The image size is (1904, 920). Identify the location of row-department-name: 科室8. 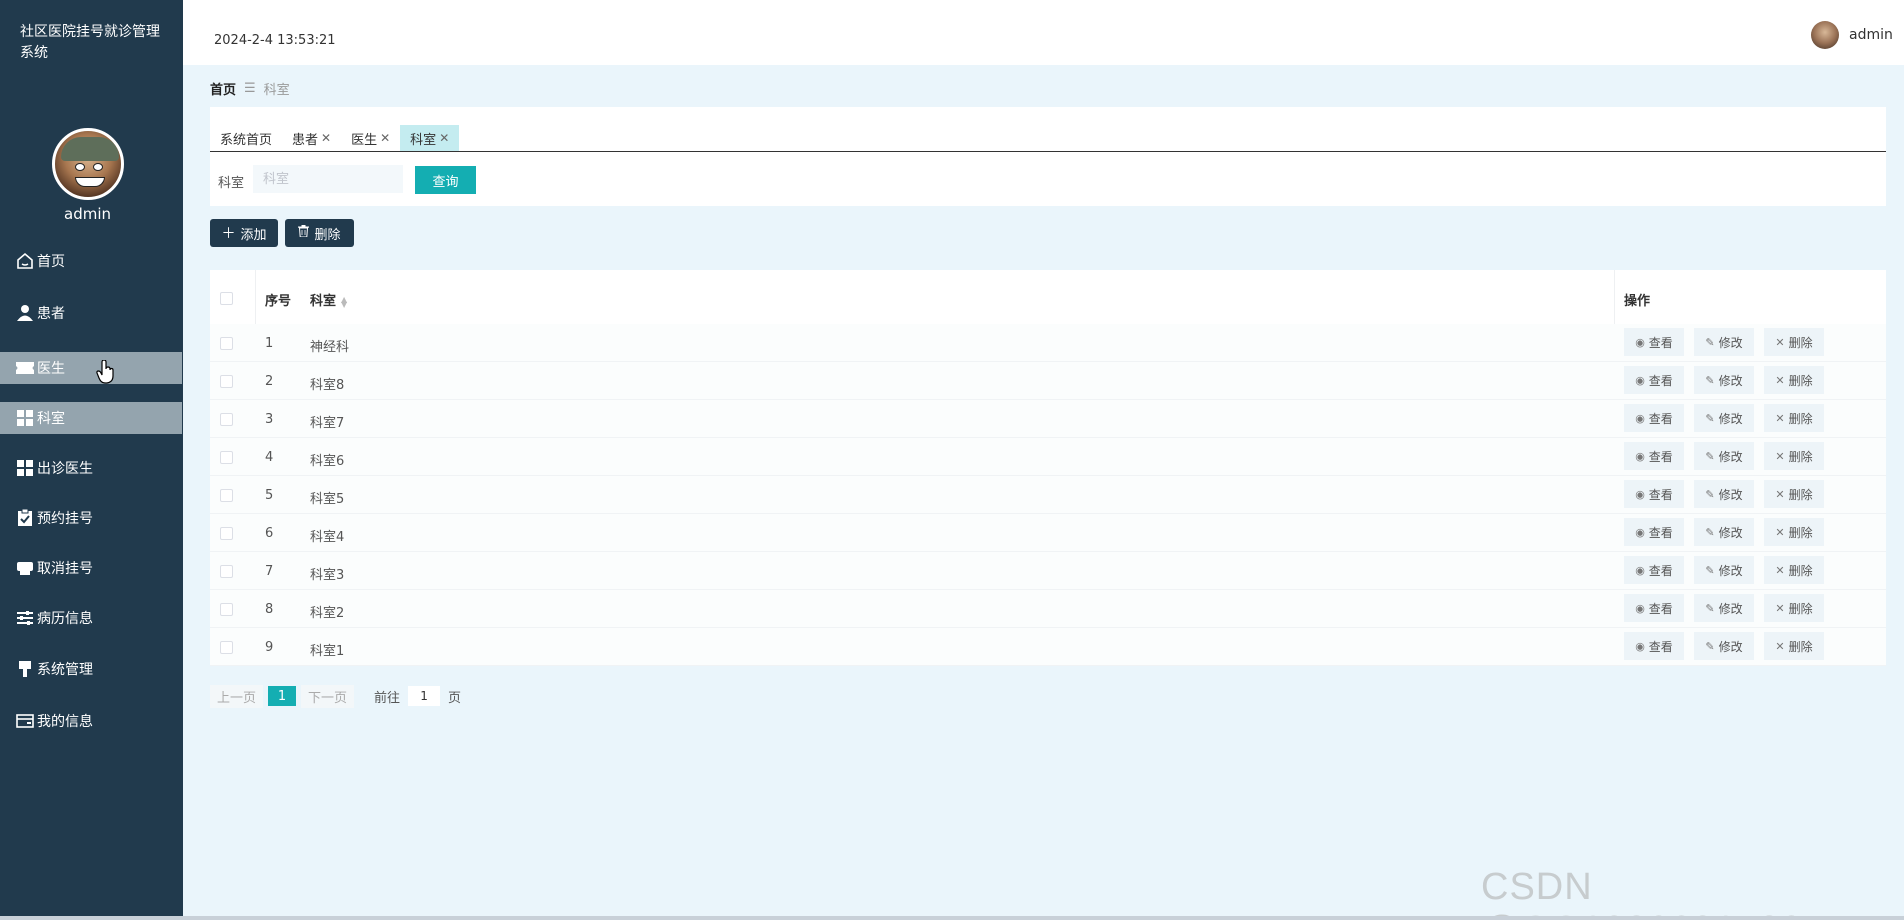
(327, 385).